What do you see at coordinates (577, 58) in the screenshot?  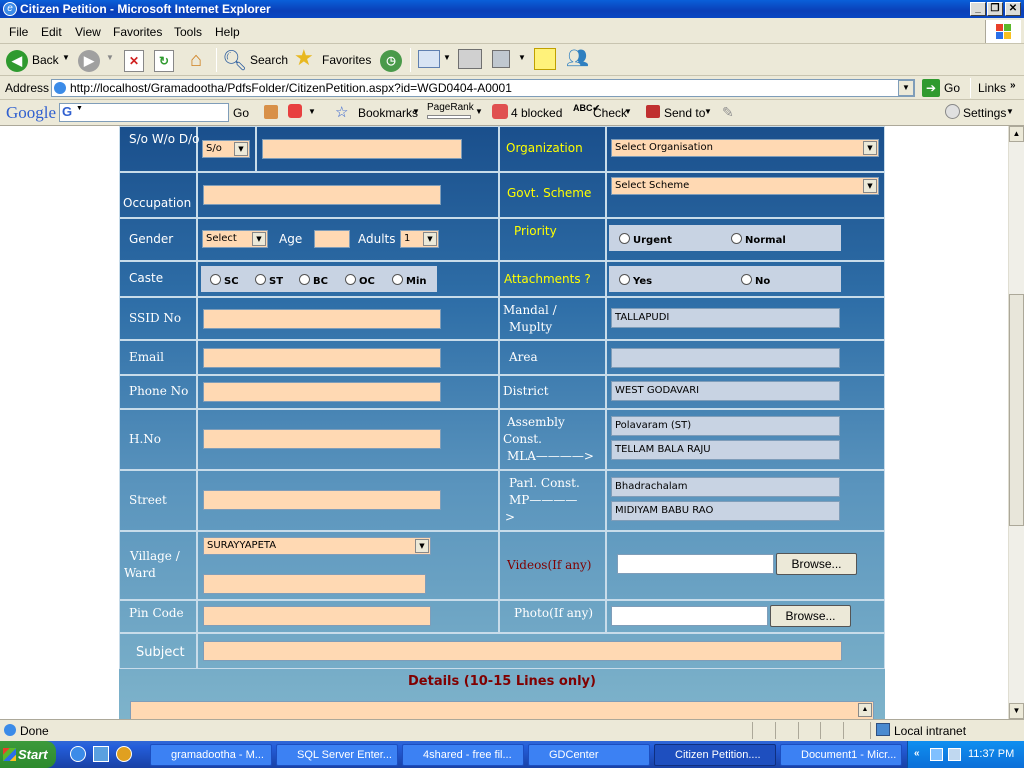 I see `messenger-icon: 👥︎` at bounding box center [577, 58].